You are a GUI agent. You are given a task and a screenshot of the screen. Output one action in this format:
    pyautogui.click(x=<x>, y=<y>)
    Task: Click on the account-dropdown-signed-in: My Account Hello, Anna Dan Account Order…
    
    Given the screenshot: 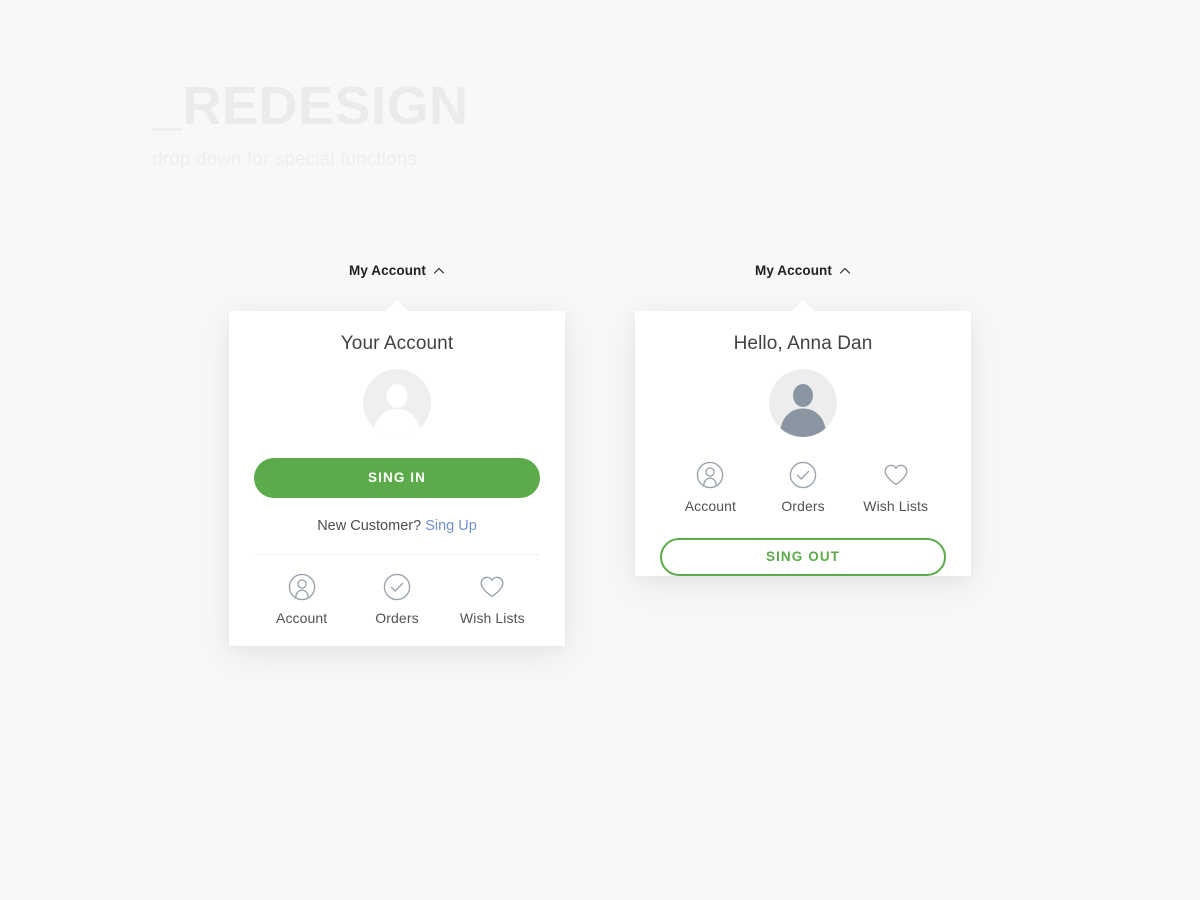 What is the action you would take?
    pyautogui.click(x=803, y=429)
    